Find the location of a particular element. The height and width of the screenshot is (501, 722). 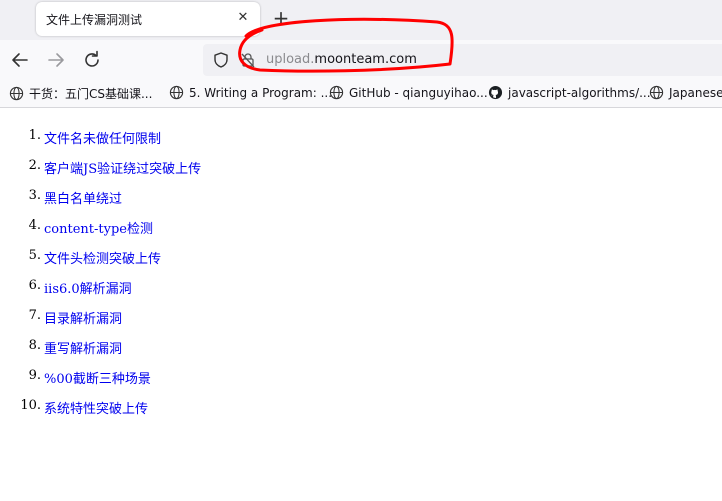

list-number: 2. is located at coordinates (34, 165).